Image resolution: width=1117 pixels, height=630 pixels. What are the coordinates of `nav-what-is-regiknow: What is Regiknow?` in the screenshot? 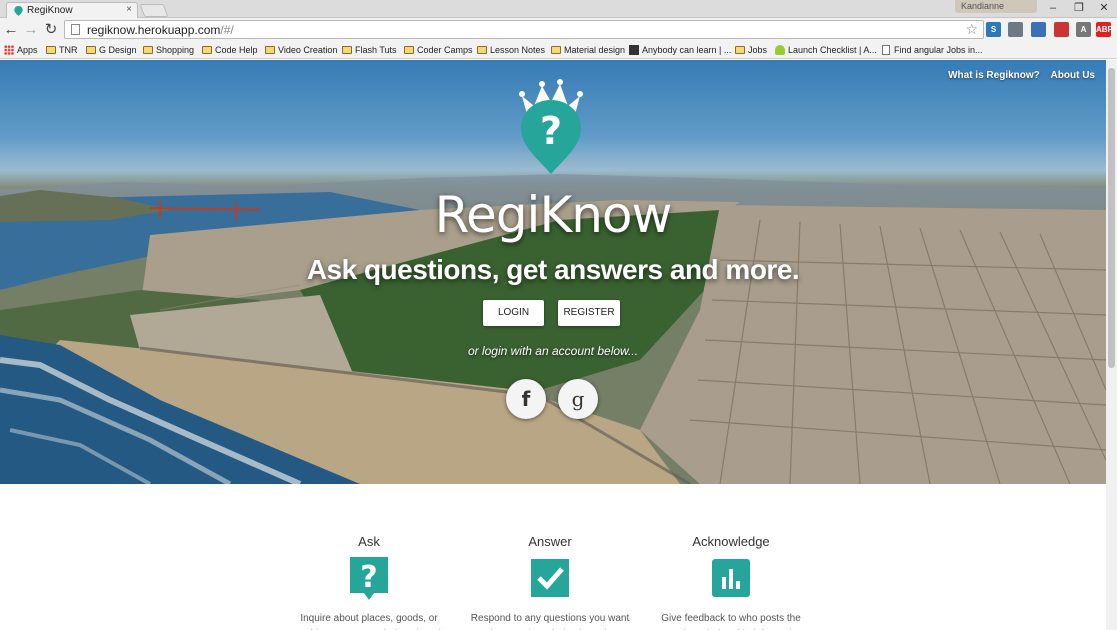 It's located at (994, 75).